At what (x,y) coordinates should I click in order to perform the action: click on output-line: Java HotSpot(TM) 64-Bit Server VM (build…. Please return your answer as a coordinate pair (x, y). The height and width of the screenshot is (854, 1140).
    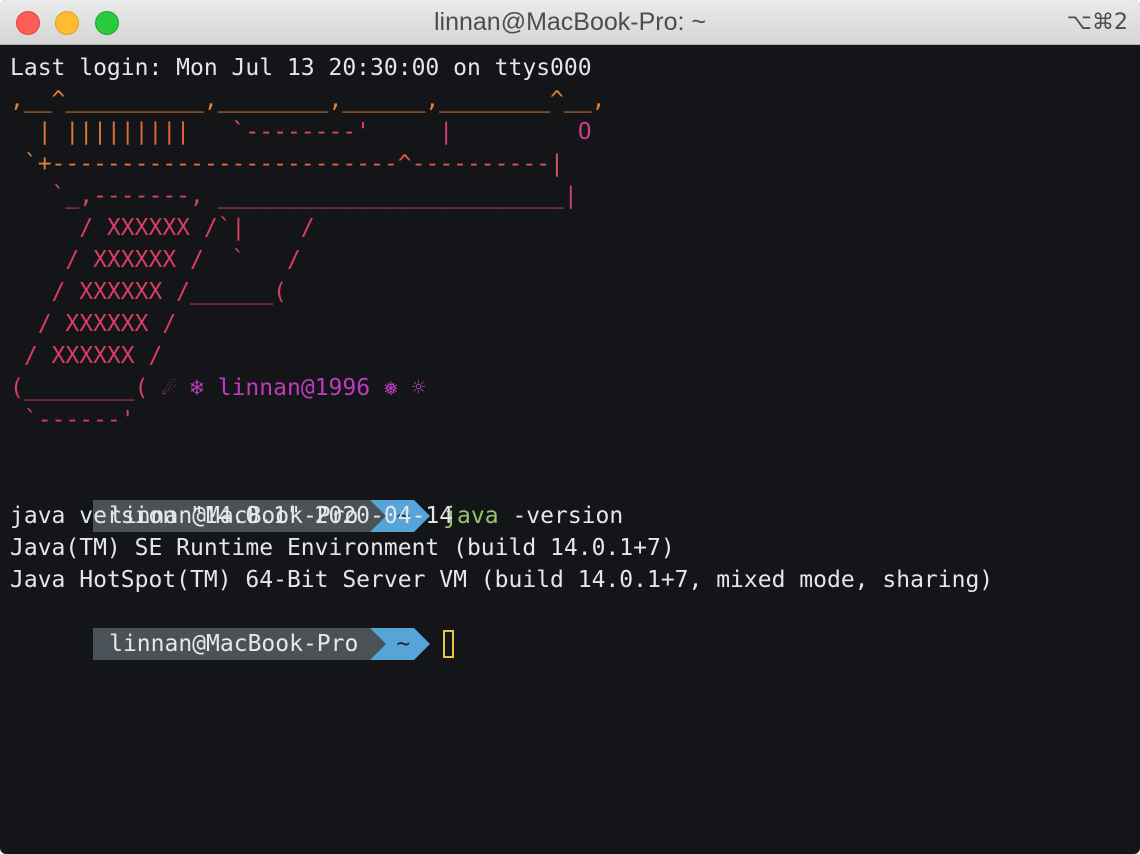
    Looking at the image, I should click on (502, 580).